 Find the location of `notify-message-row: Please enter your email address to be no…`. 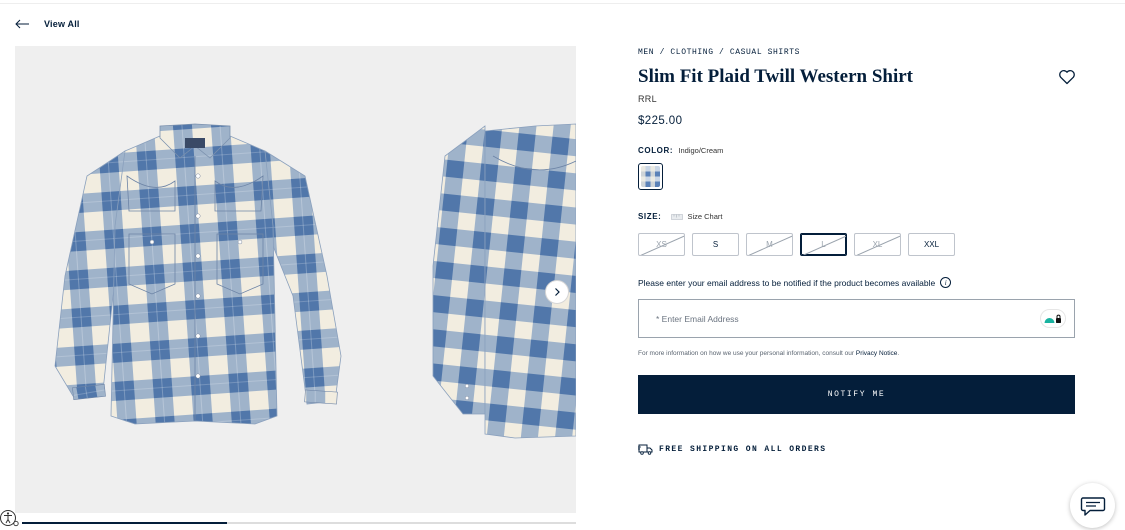

notify-message-row: Please enter your email address to be no… is located at coordinates (795, 282).